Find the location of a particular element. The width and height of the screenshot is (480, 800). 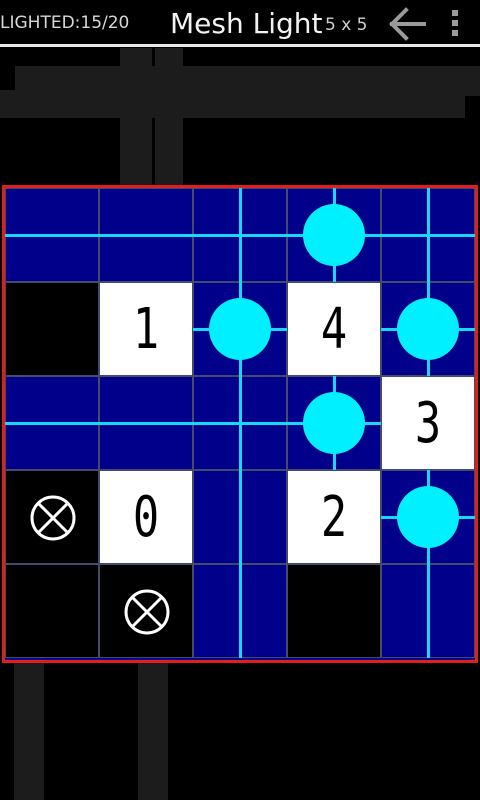

wall-number: 3 is located at coordinates (428, 423).